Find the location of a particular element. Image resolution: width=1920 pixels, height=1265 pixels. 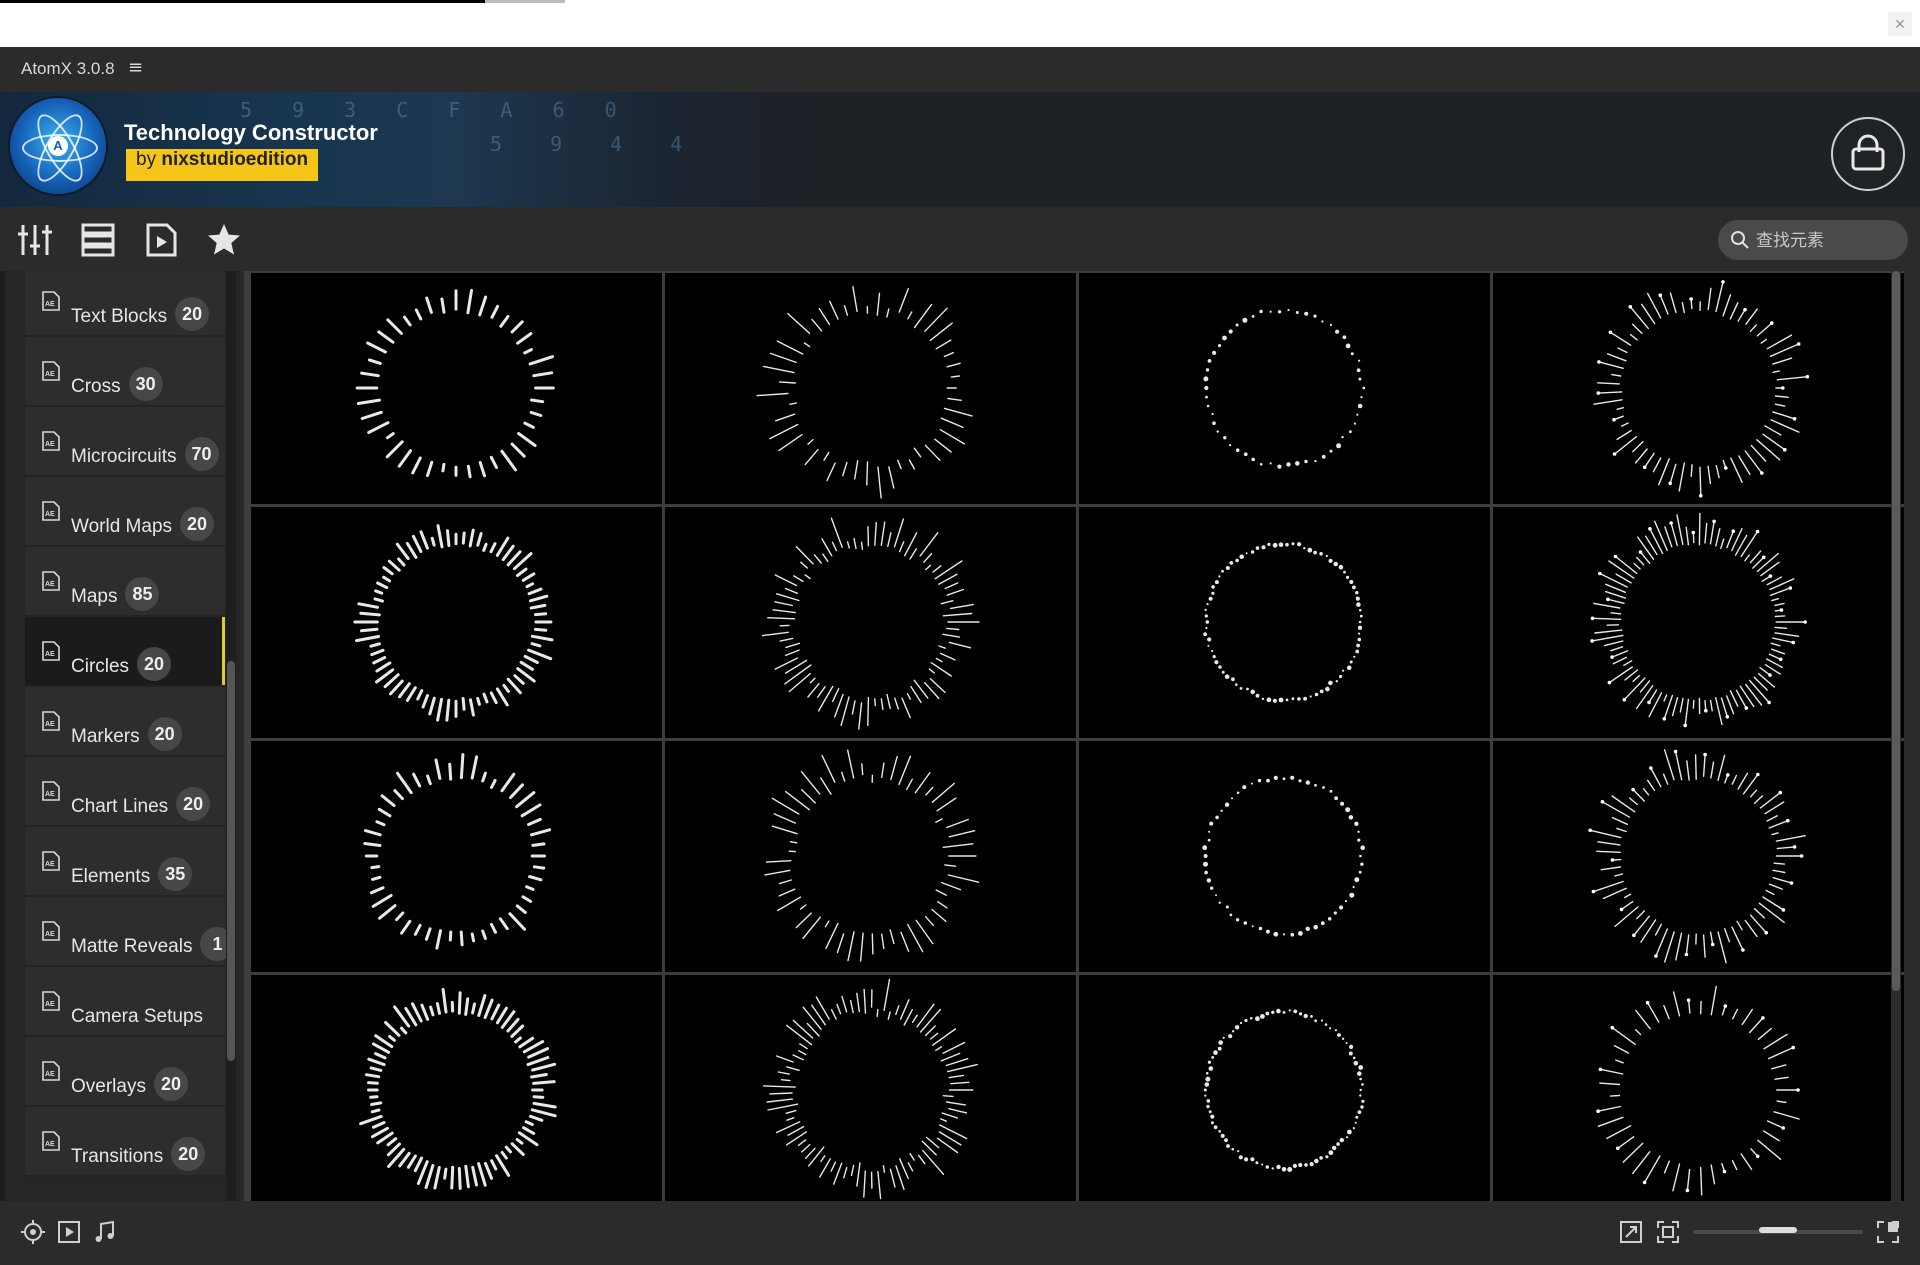

fullscreen-icon is located at coordinates (1668, 1232).